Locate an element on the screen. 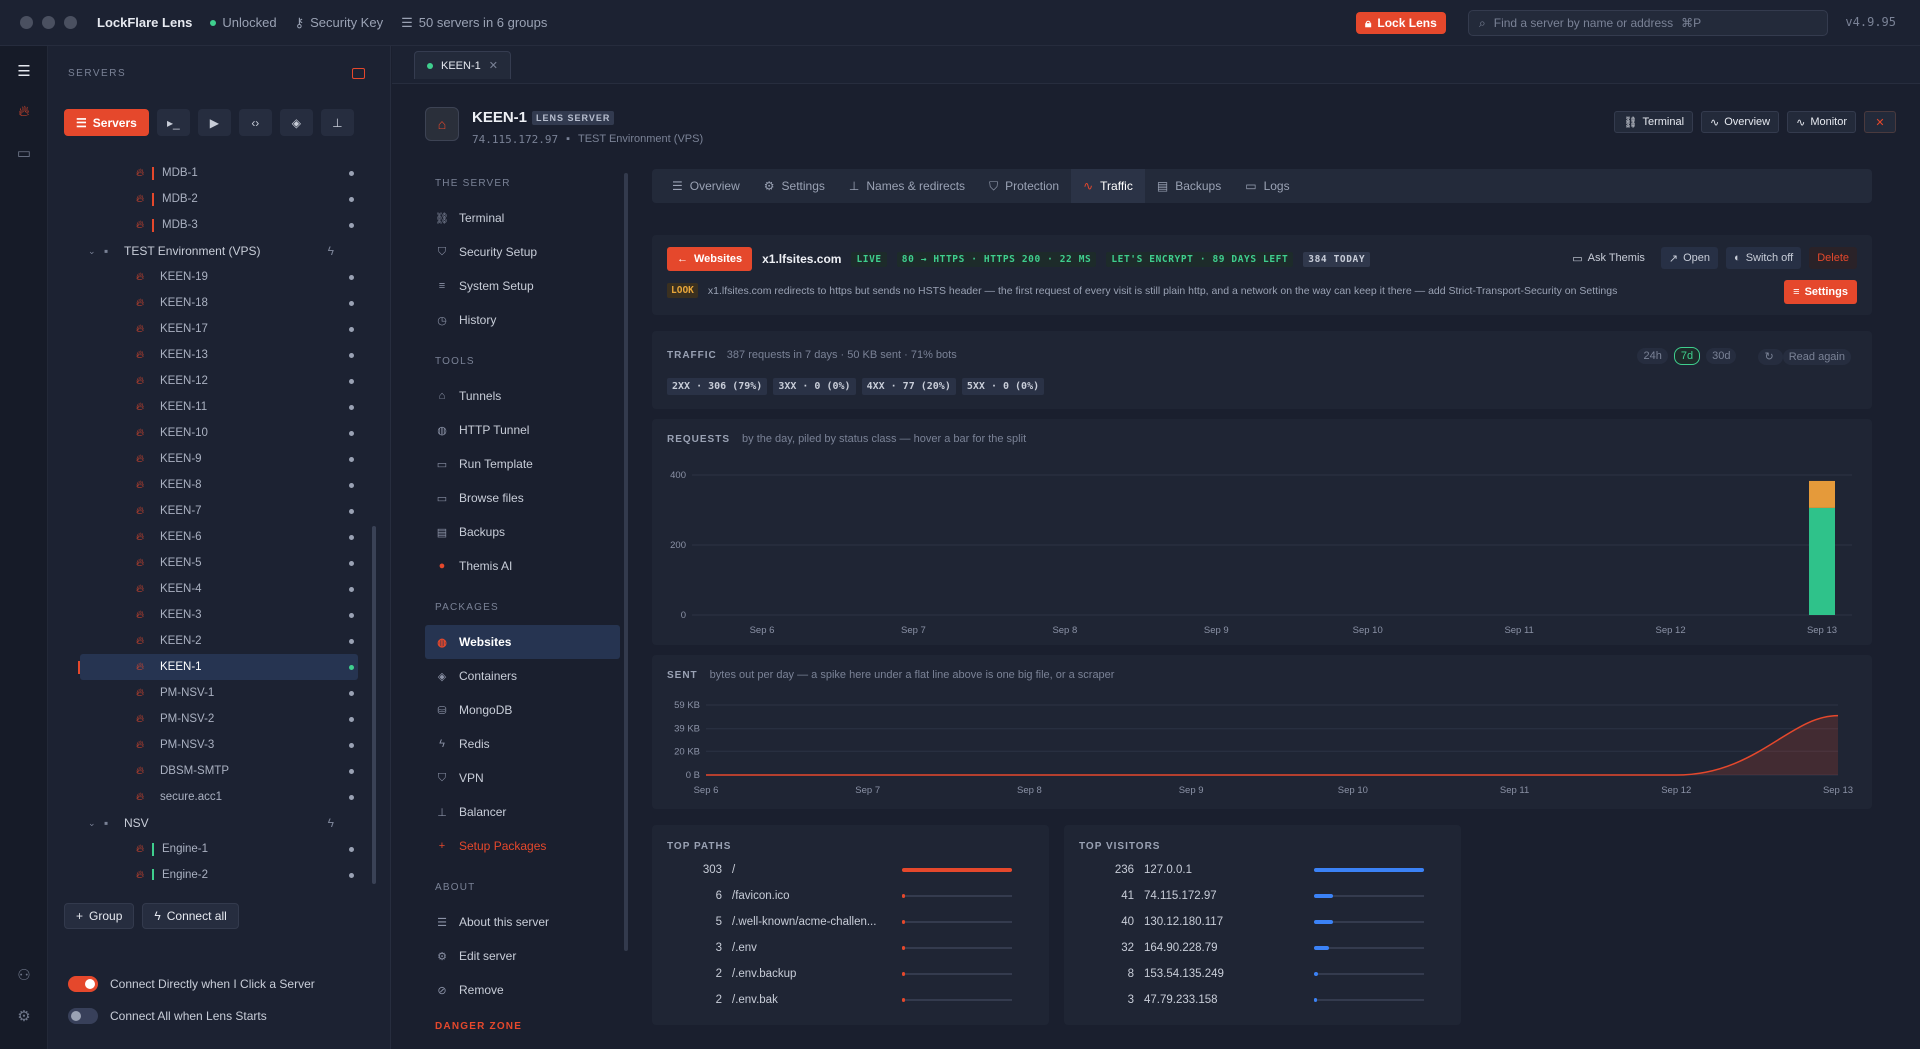 The image size is (1920, 1049). connect-on-start-switch is located at coordinates (83, 1016).